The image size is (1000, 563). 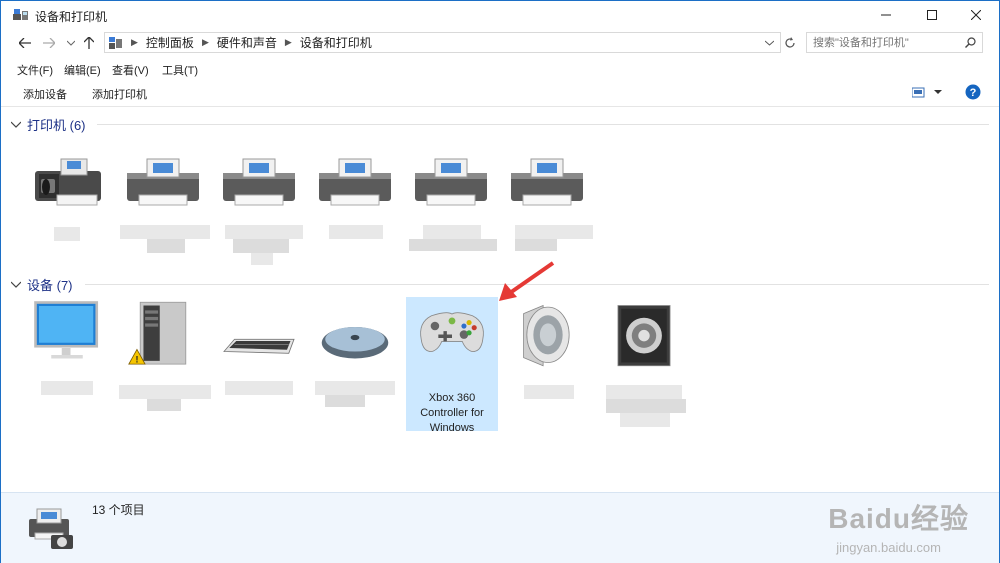 What do you see at coordinates (50, 285) in the screenshot?
I see `devices-group-title: 设备 (7)` at bounding box center [50, 285].